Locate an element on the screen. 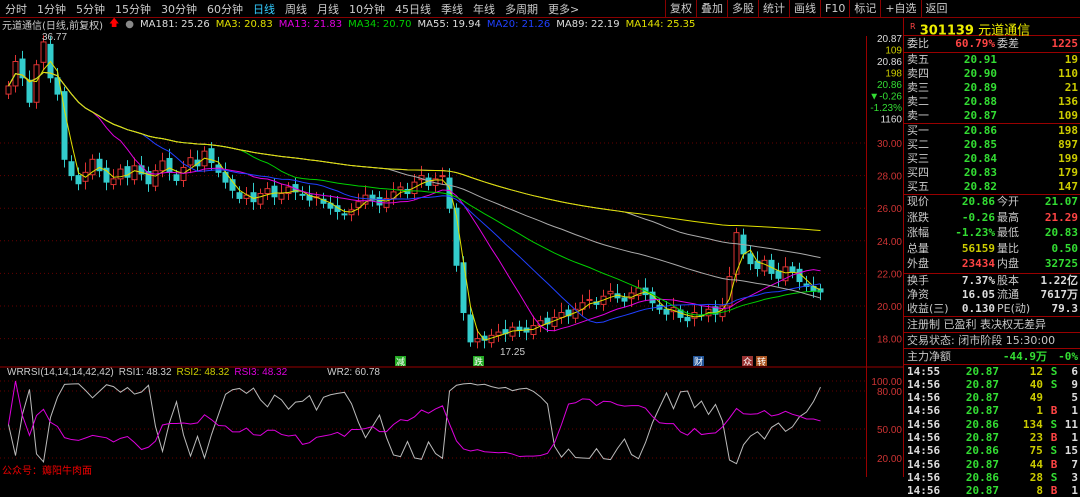 This screenshot has height=497, width=1080. toolbar-button: 返回 is located at coordinates (936, 9).